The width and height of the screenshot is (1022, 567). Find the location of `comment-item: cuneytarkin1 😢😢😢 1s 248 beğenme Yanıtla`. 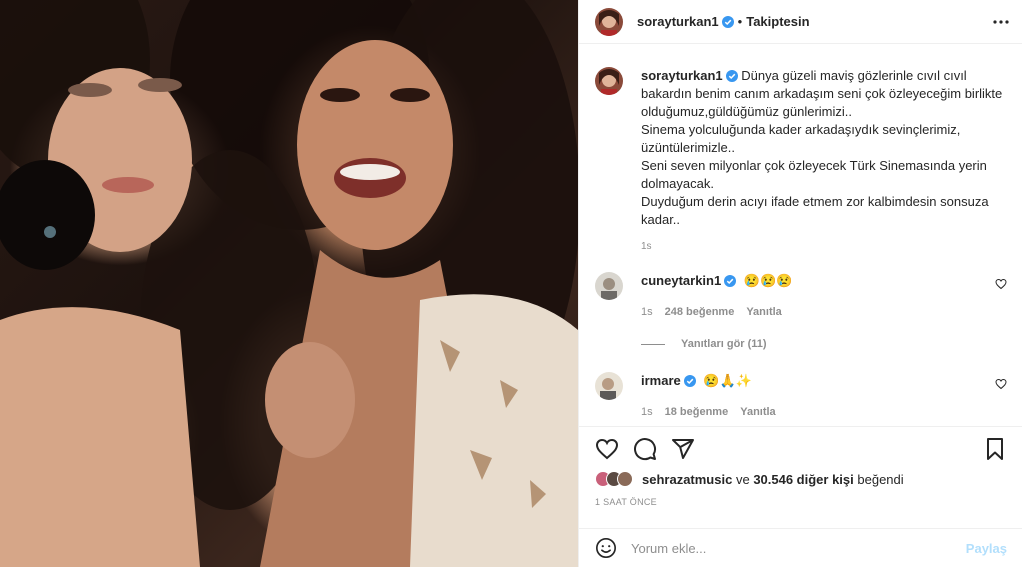

comment-item: cuneytarkin1 😢😢😢 1s 248 beğenme Yanıtla is located at coordinates (801, 295).